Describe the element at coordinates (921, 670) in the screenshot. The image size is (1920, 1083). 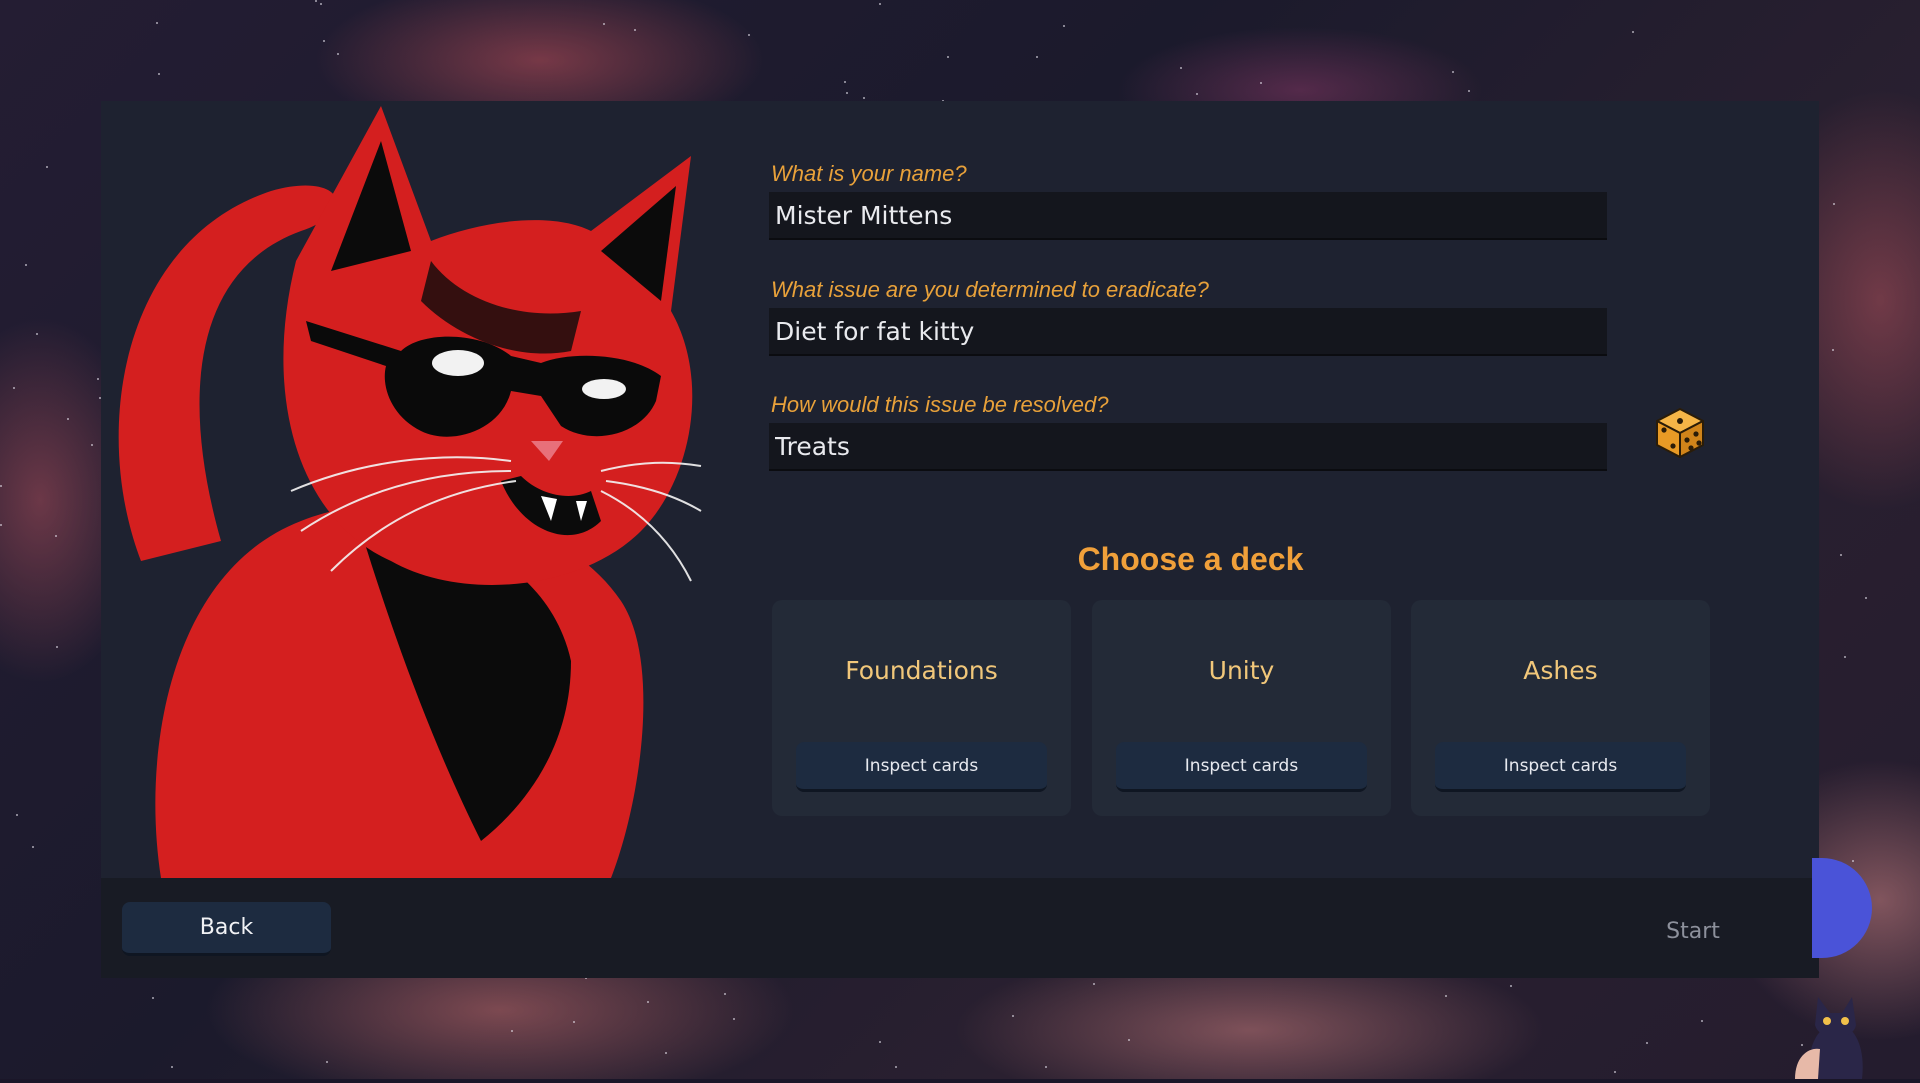
I see `deck-title: Foundations` at that location.